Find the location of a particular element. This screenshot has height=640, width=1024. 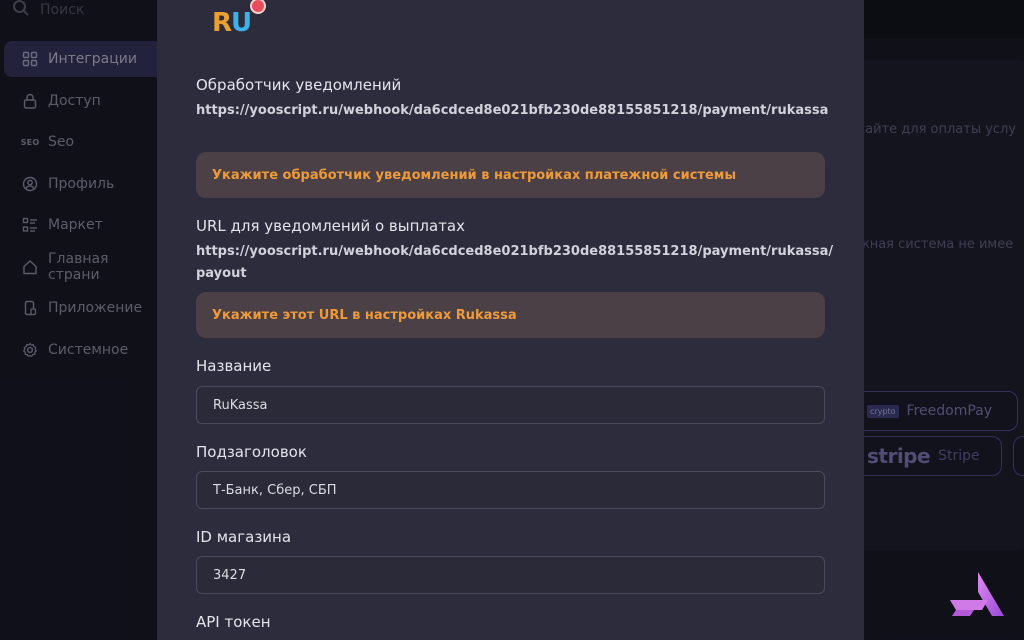

rukassa-logo: RU is located at coordinates (240, 19).